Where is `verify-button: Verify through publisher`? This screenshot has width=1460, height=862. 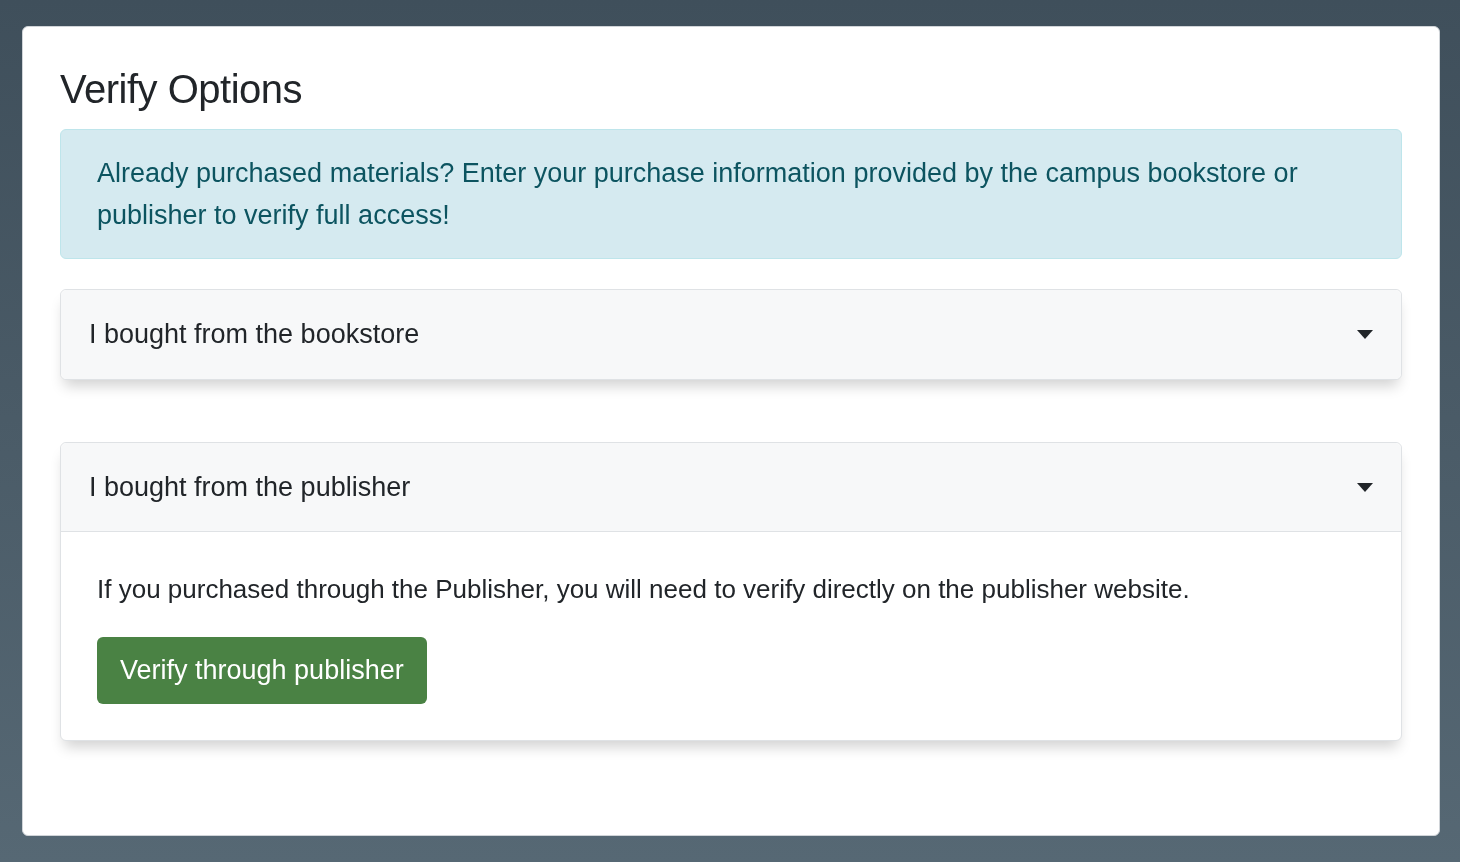
verify-button: Verify through publisher is located at coordinates (262, 670).